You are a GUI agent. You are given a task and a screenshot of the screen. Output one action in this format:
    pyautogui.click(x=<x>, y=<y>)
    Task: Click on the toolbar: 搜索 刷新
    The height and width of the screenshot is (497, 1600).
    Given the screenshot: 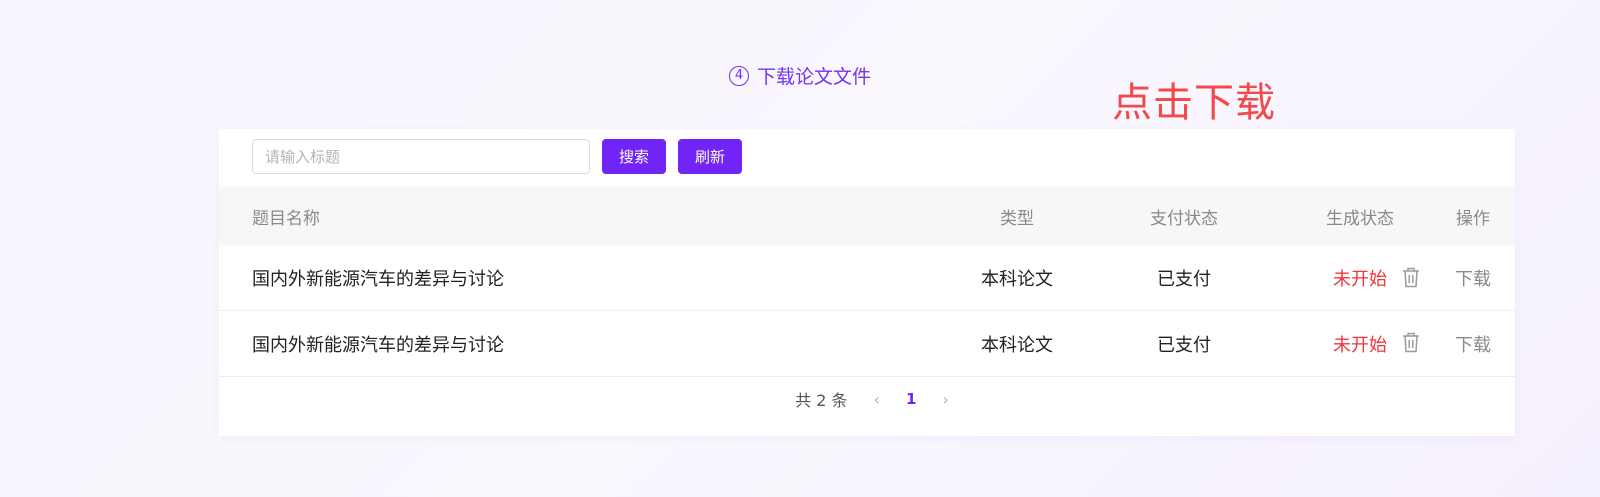 What is the action you would take?
    pyautogui.click(x=497, y=156)
    